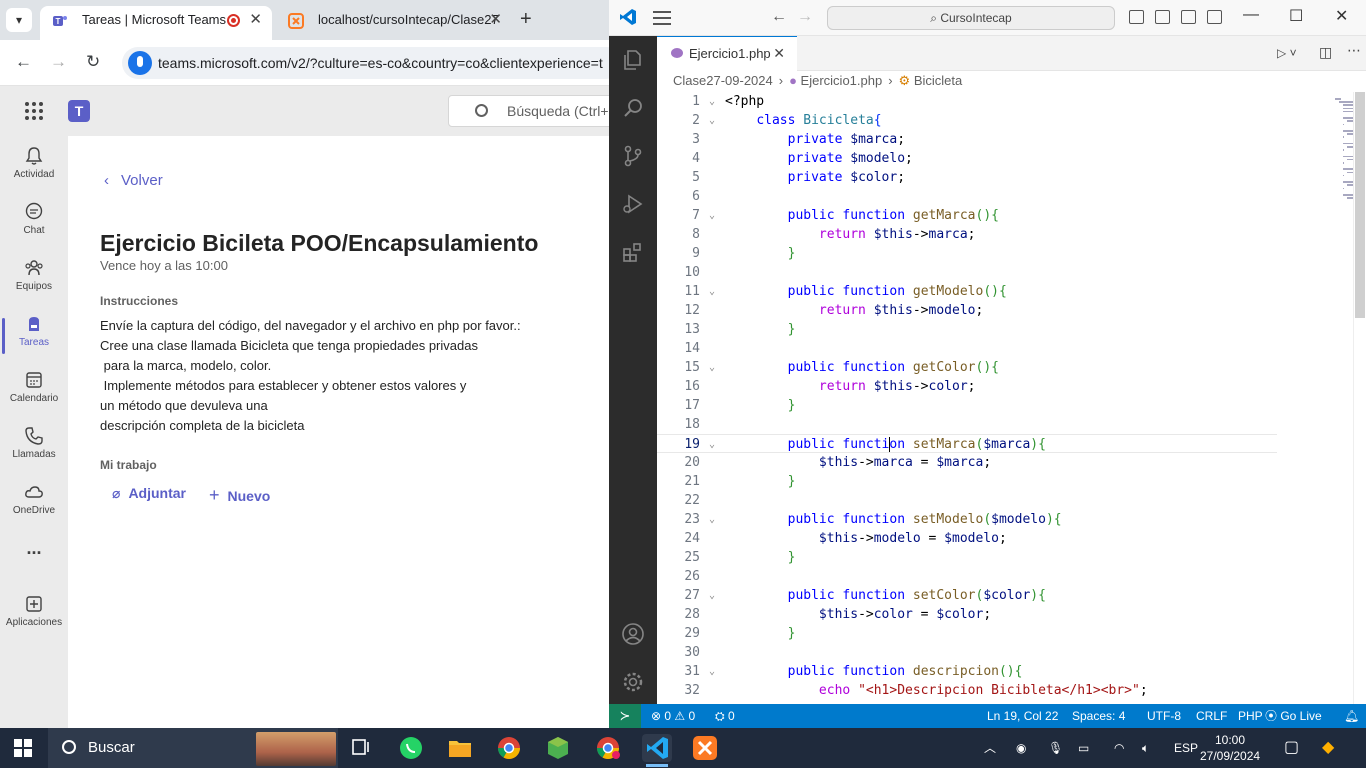 The image size is (1366, 768). I want to click on wifi-icon: ◠, so click(1119, 748).